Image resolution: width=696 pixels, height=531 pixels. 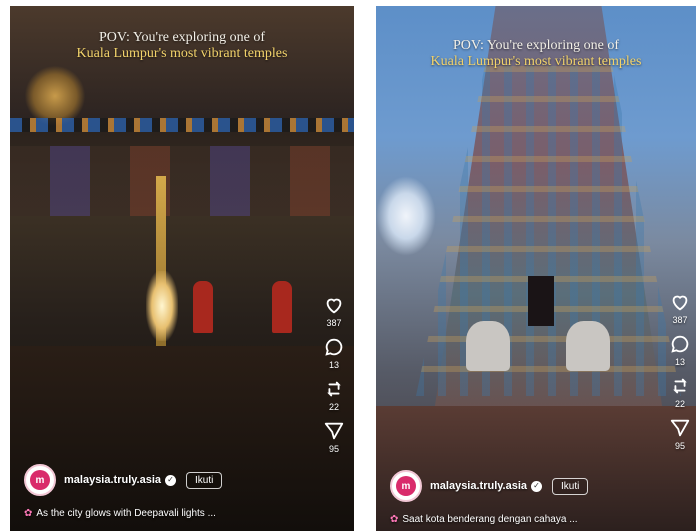 I want to click on red-statue-right, so click(x=282, y=307).